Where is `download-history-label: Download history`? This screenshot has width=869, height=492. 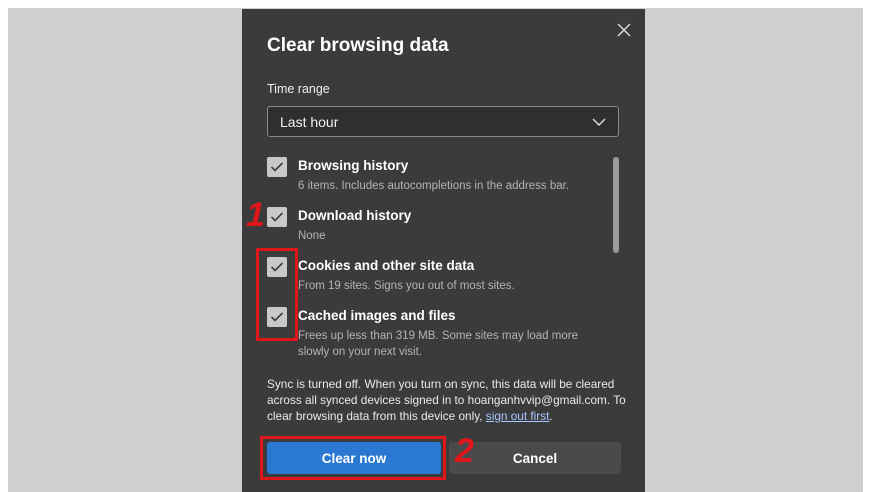
download-history-label: Download history is located at coordinates (355, 215).